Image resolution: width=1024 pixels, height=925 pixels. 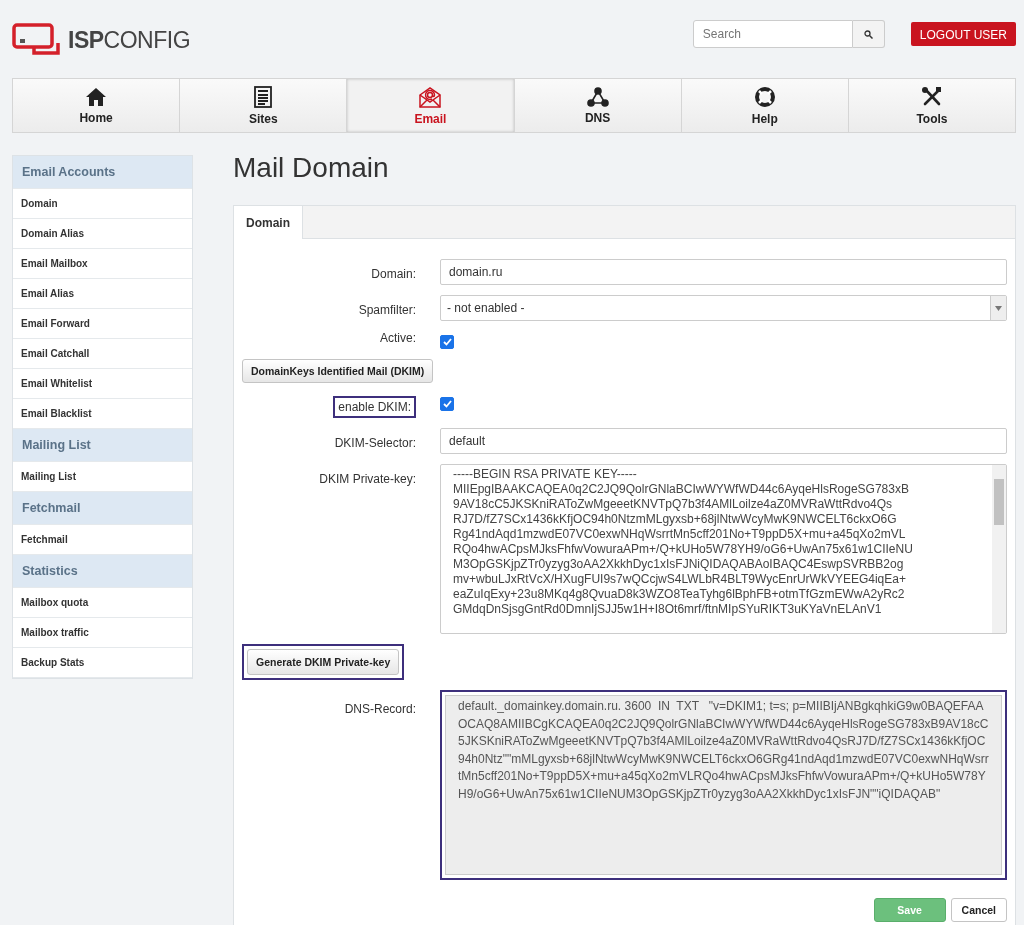 I want to click on dkim-button: DomainKeys Identified Mail (DKIM), so click(x=338, y=371).